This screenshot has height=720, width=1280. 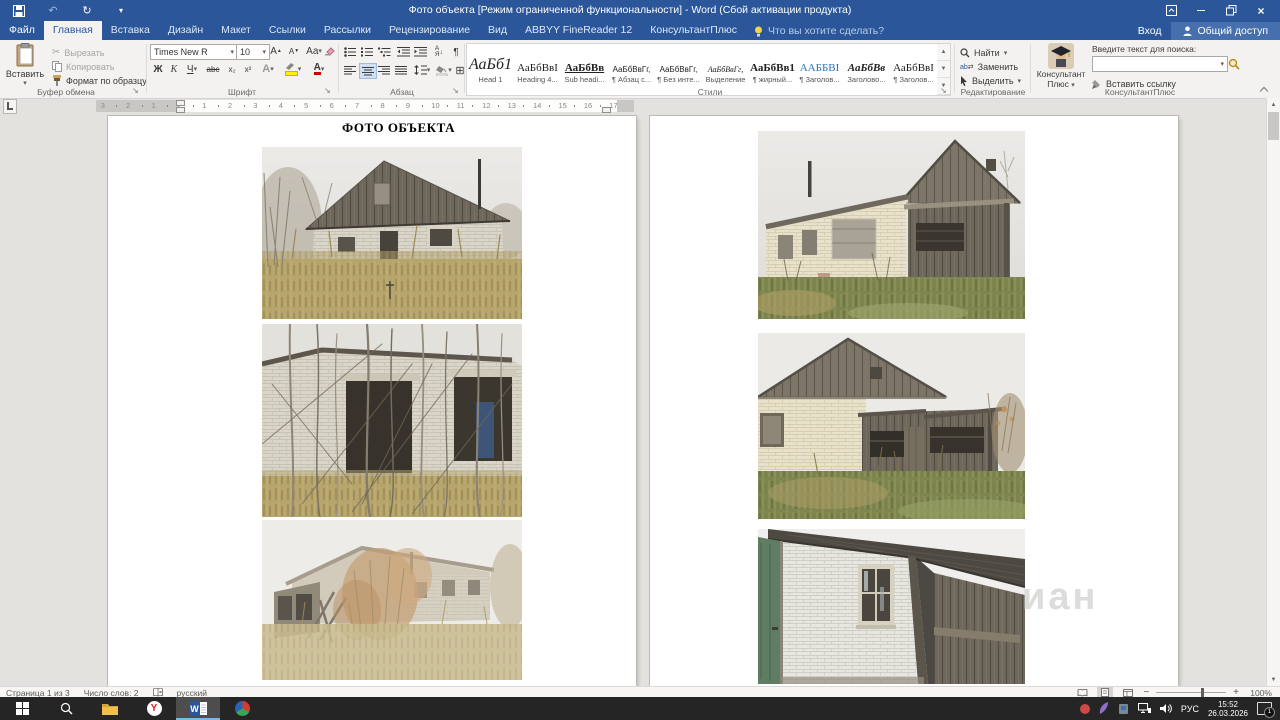 I want to click on hanging-indent-marker, so click(x=180, y=110).